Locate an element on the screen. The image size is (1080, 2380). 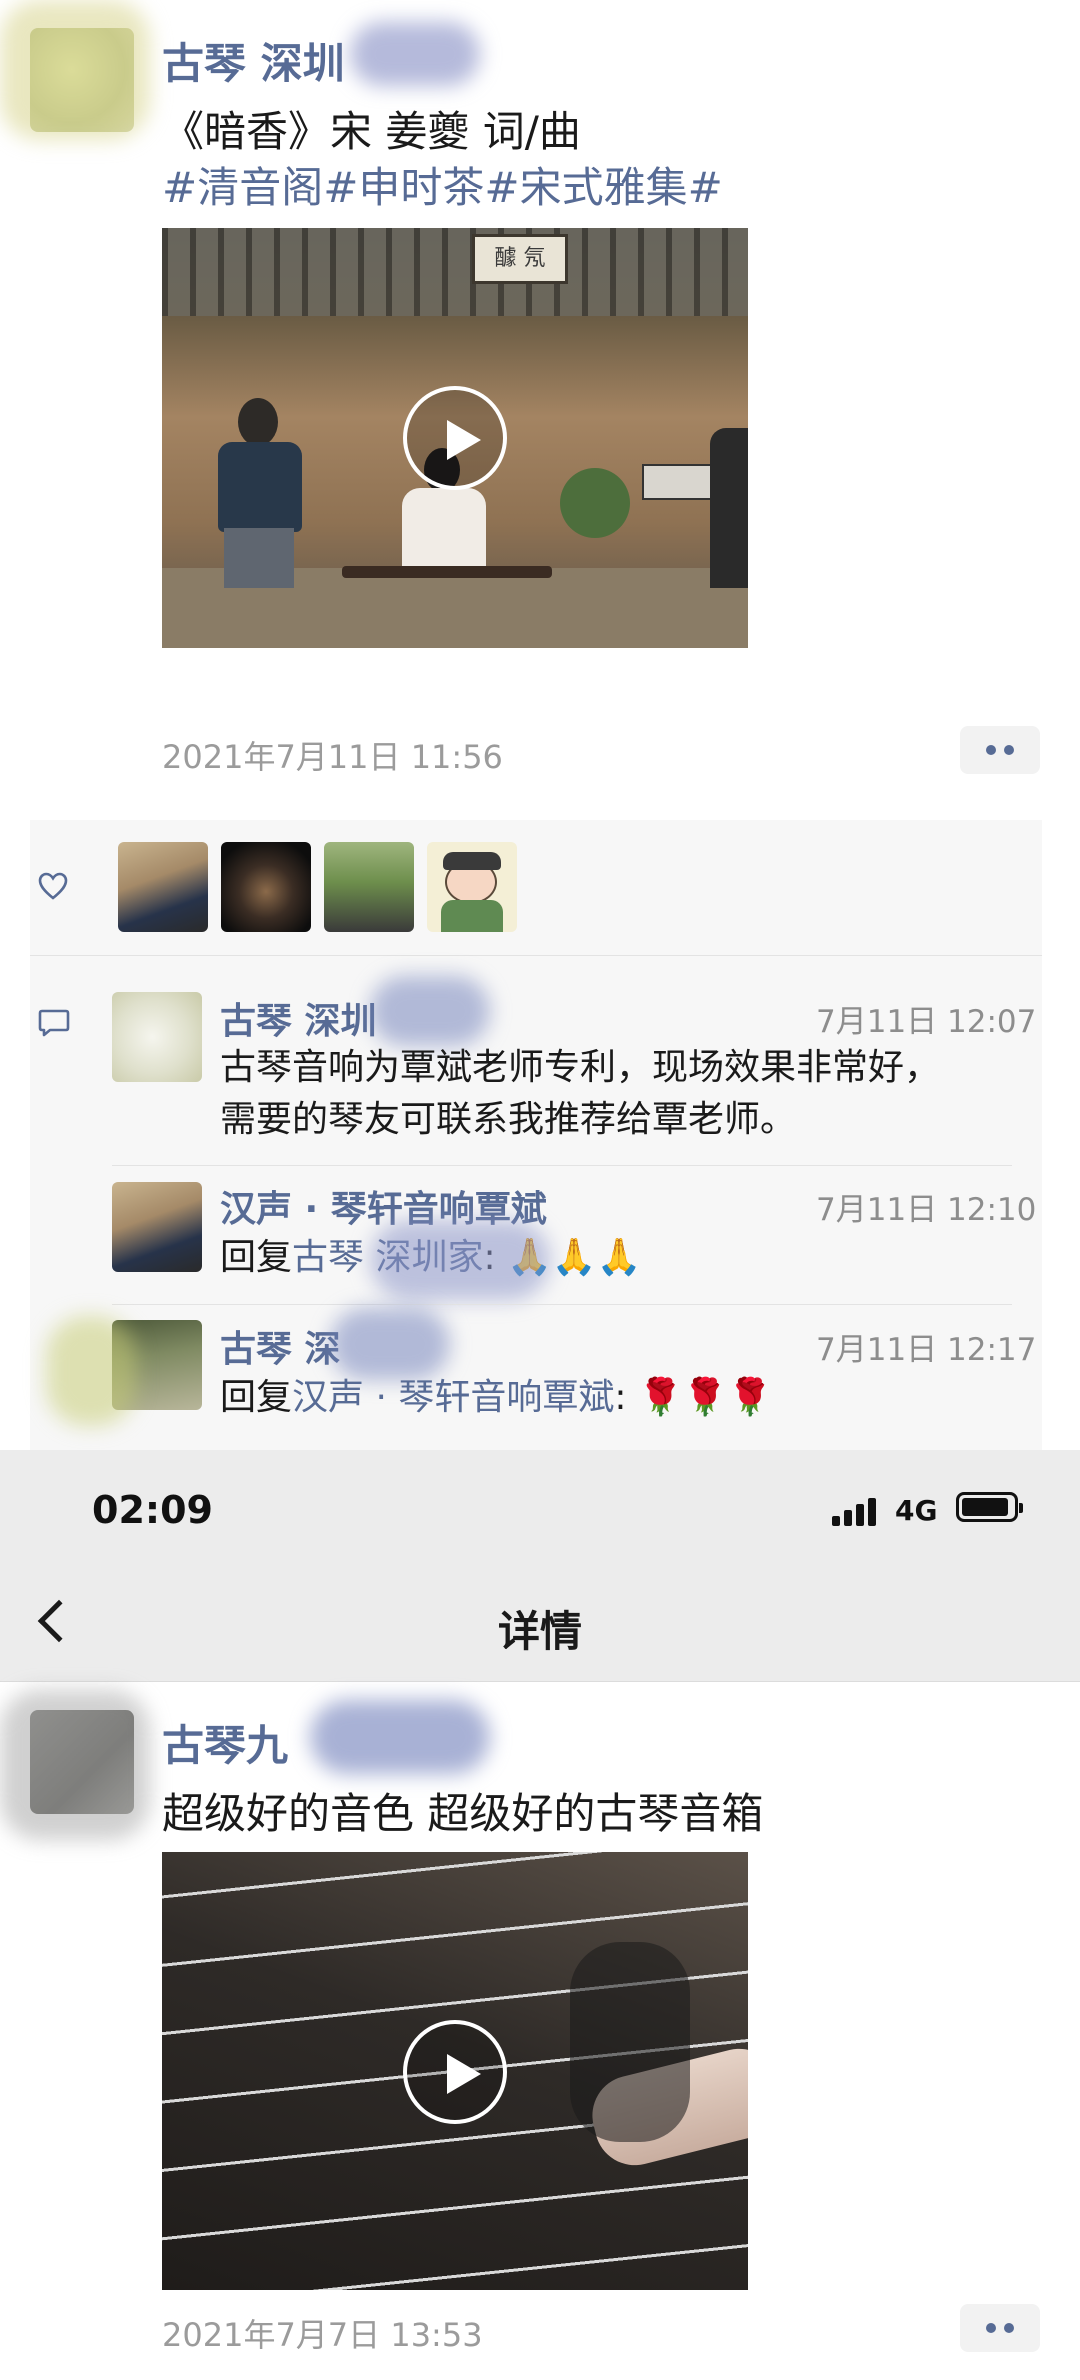
post1-video: 醵 氖 is located at coordinates (455, 438).